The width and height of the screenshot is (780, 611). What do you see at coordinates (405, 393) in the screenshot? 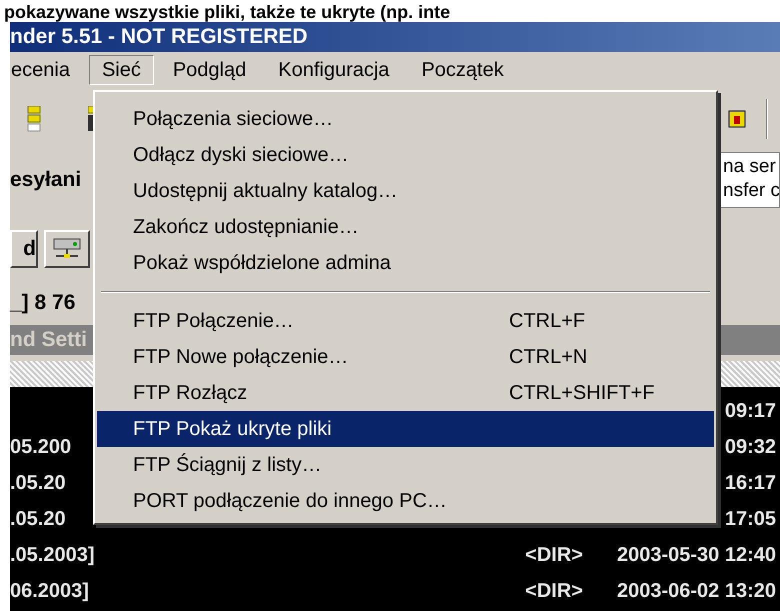
I see `menu-item: FTP Rozłącz CTRL+SHIFT+F` at bounding box center [405, 393].